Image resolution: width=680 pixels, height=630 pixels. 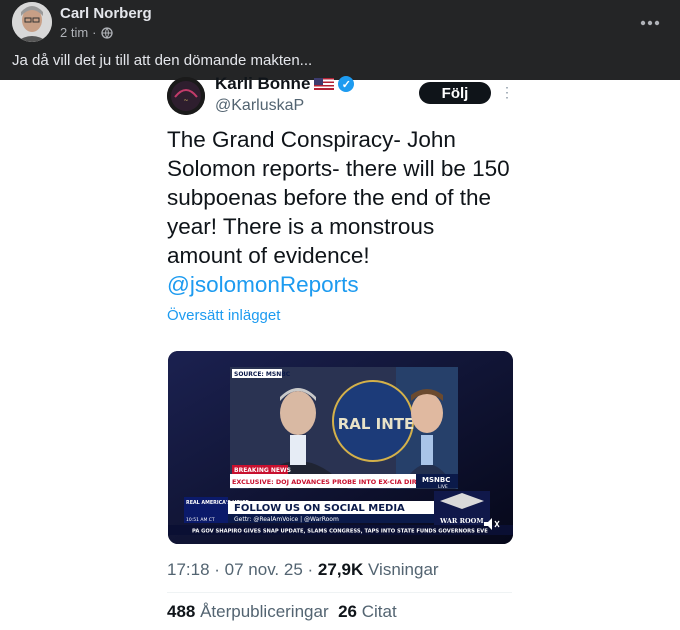 I want to click on breaking-label: BREAKING NEWS, so click(x=262, y=470).